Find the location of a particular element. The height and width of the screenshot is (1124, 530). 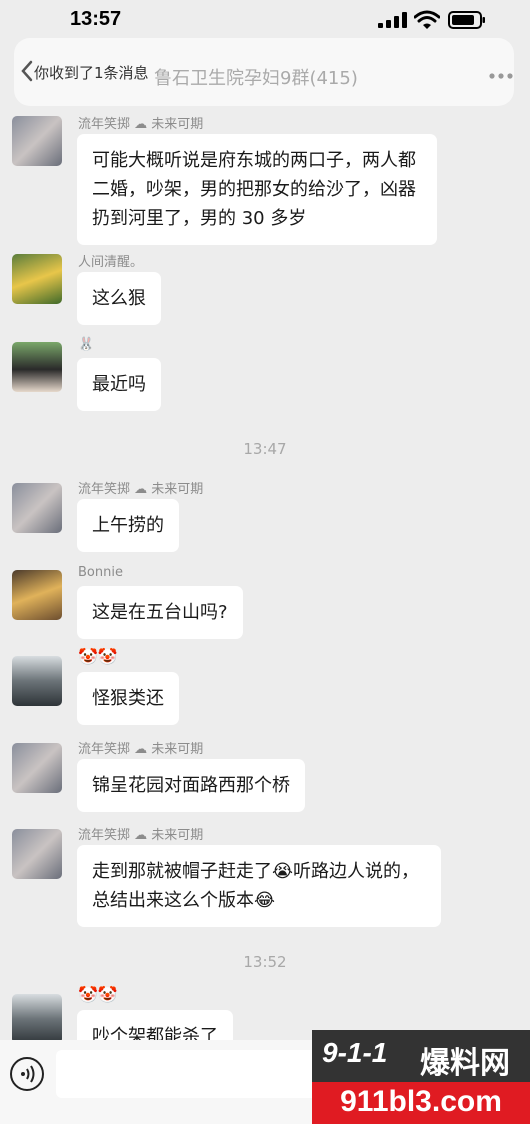

message-bubble: 上午捞的 is located at coordinates (128, 525).